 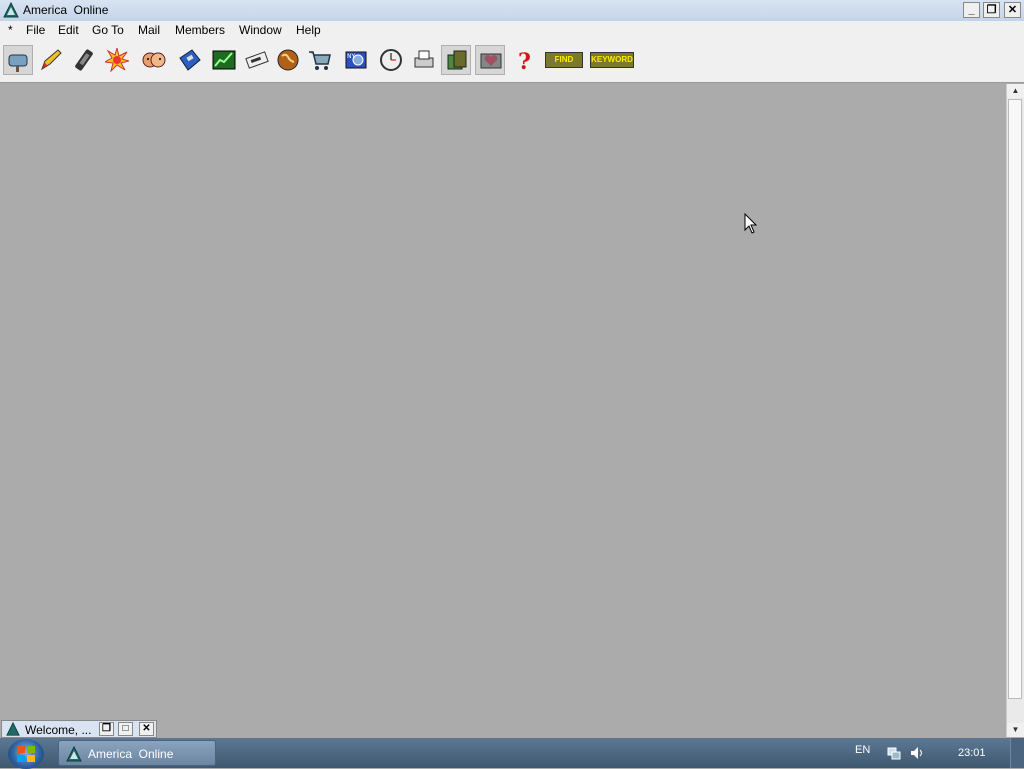 What do you see at coordinates (512, 753) in the screenshot?
I see `taskbar: America Online EN 23:01` at bounding box center [512, 753].